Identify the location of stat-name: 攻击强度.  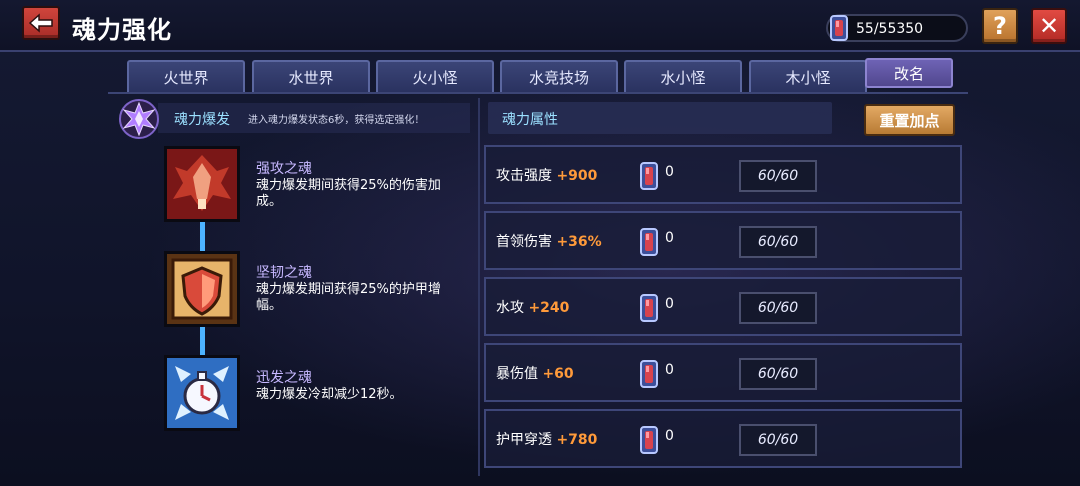
(524, 176).